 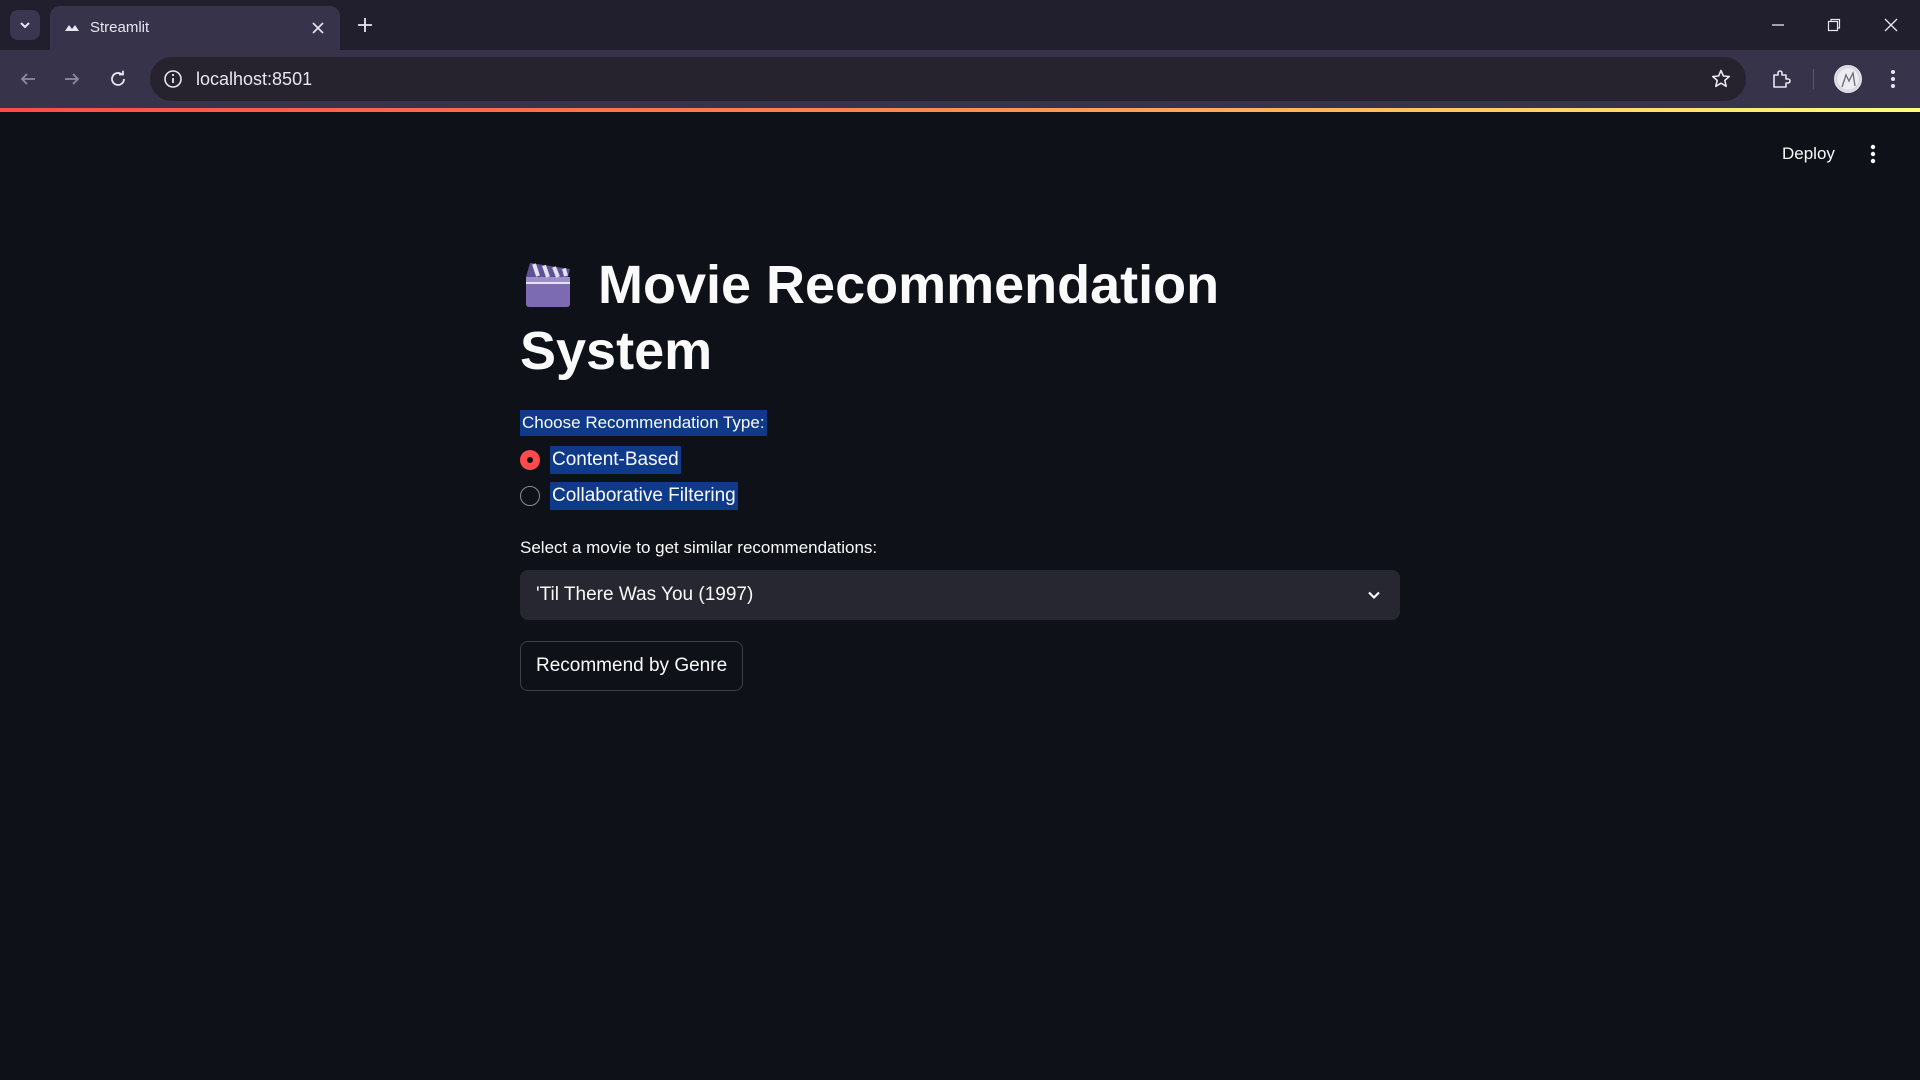 What do you see at coordinates (616, 351) in the screenshot?
I see `page-title-line2: System` at bounding box center [616, 351].